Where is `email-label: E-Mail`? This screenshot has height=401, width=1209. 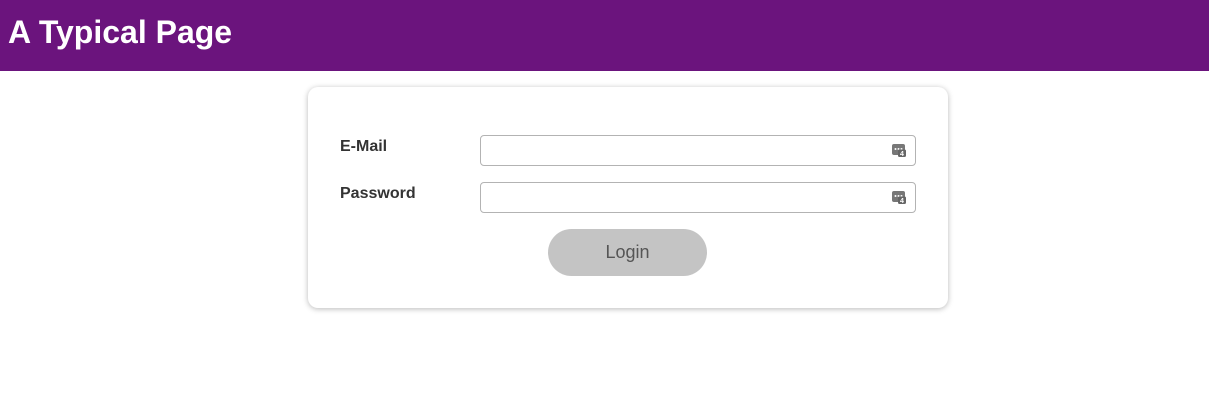
email-label: E-Mail is located at coordinates (364, 146).